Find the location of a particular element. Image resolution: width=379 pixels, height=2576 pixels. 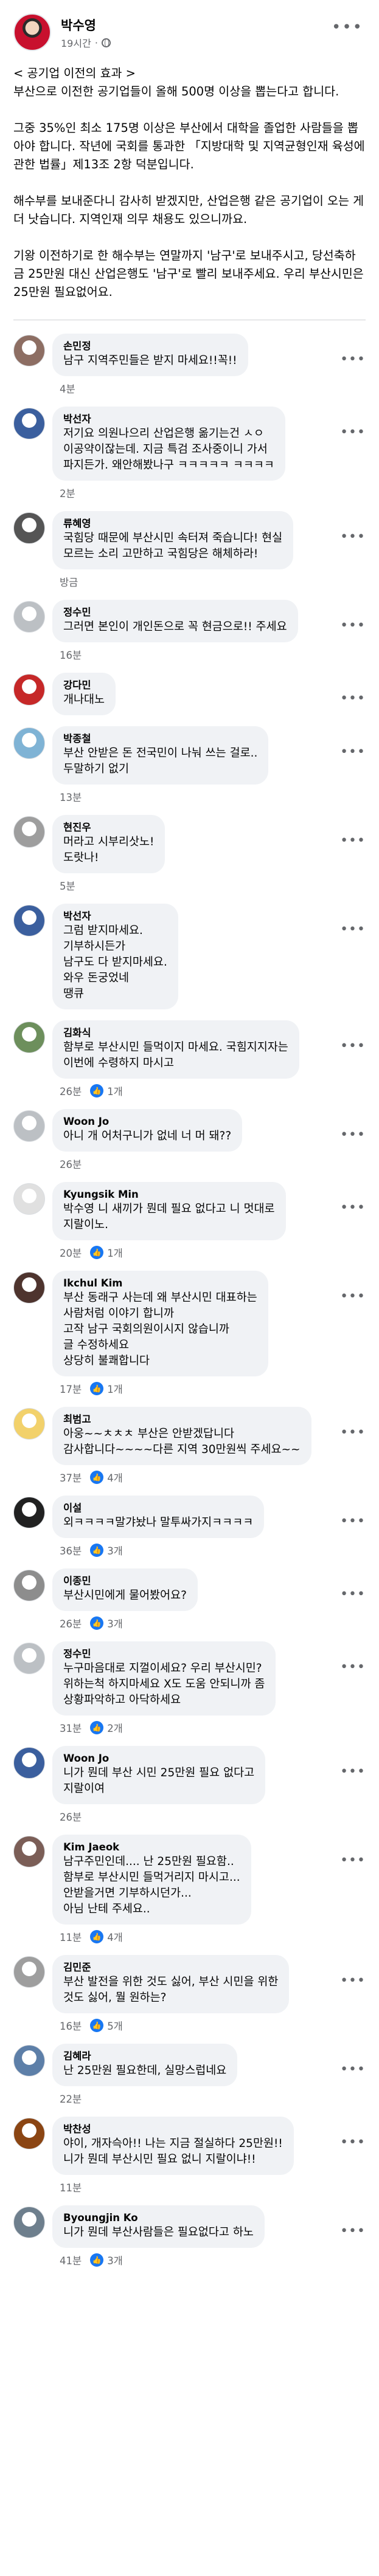

author-name: 박수영 is located at coordinates (78, 25).